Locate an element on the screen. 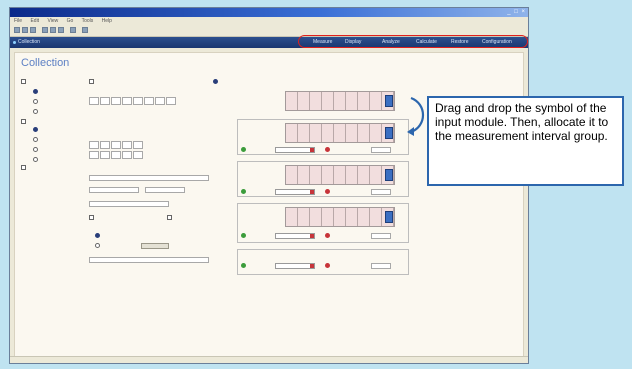  group-4-count-icon is located at coordinates (327, 265).